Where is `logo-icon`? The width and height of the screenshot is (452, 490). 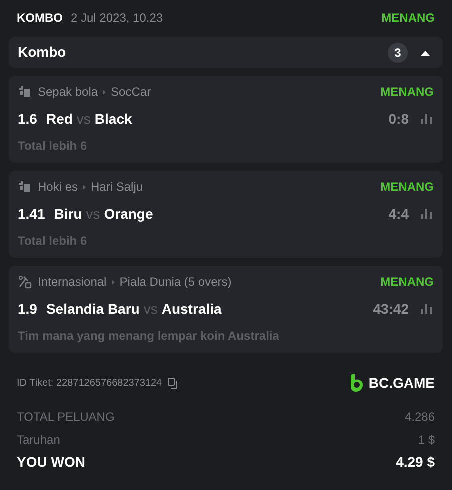 logo-icon is located at coordinates (357, 383).